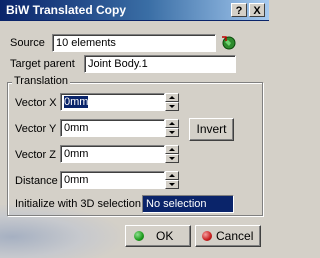  I want to click on vector-z-spin-up, so click(172, 149).